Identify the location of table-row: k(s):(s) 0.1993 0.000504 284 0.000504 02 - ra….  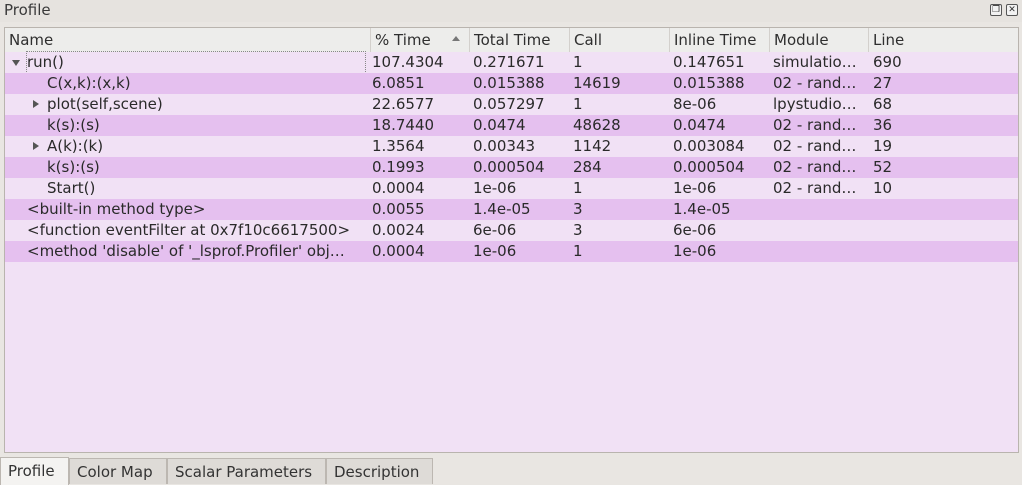
(511, 167).